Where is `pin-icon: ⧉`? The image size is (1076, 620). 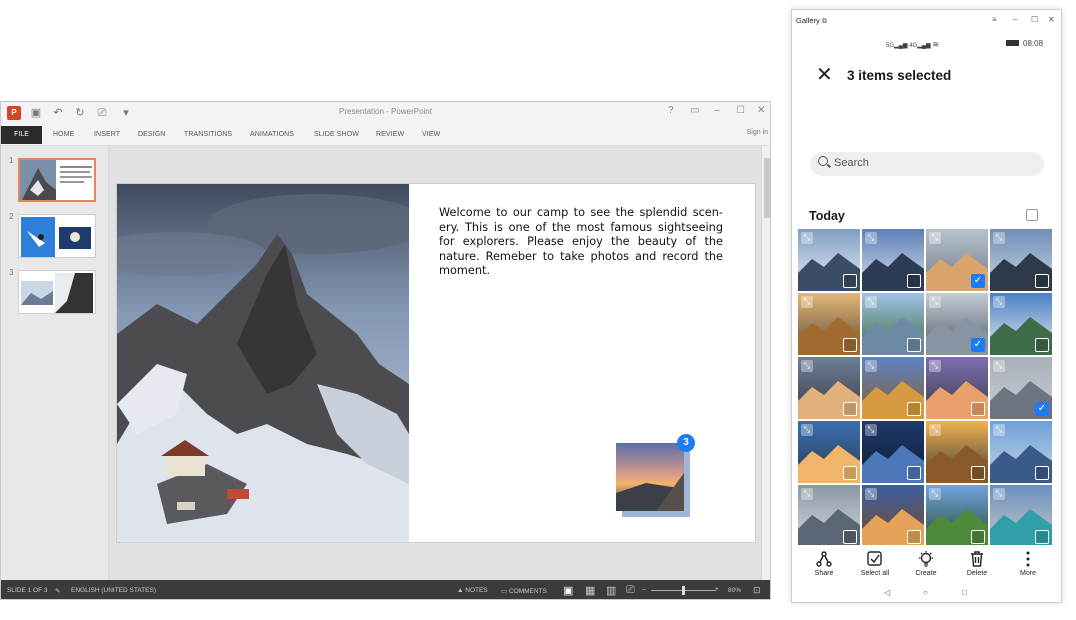 pin-icon: ⧉ is located at coordinates (824, 21).